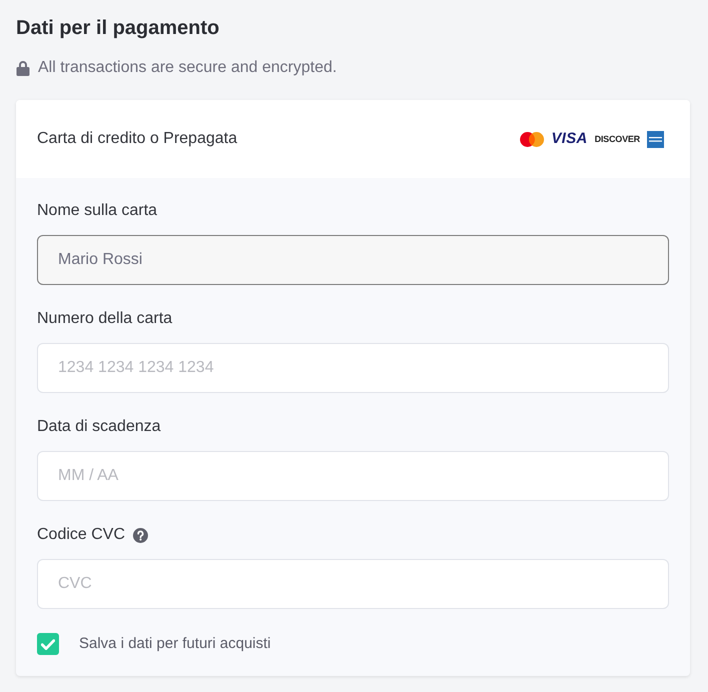  What do you see at coordinates (655, 139) in the screenshot?
I see `square-card-logo-icon` at bounding box center [655, 139].